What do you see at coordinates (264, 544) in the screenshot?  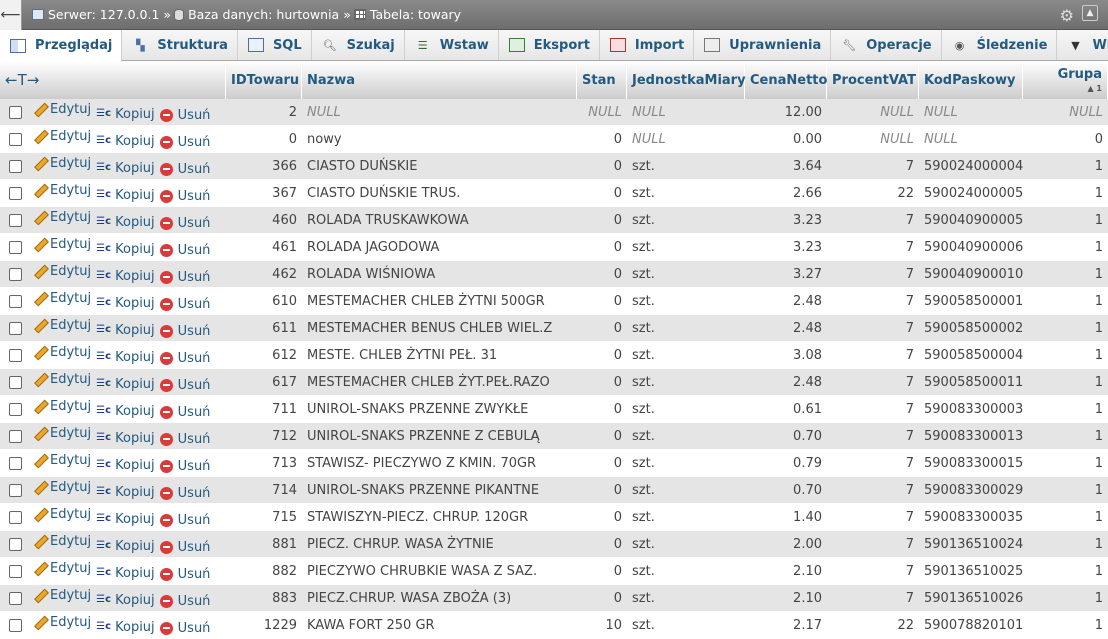 I see `cell-idtowaru: 881` at bounding box center [264, 544].